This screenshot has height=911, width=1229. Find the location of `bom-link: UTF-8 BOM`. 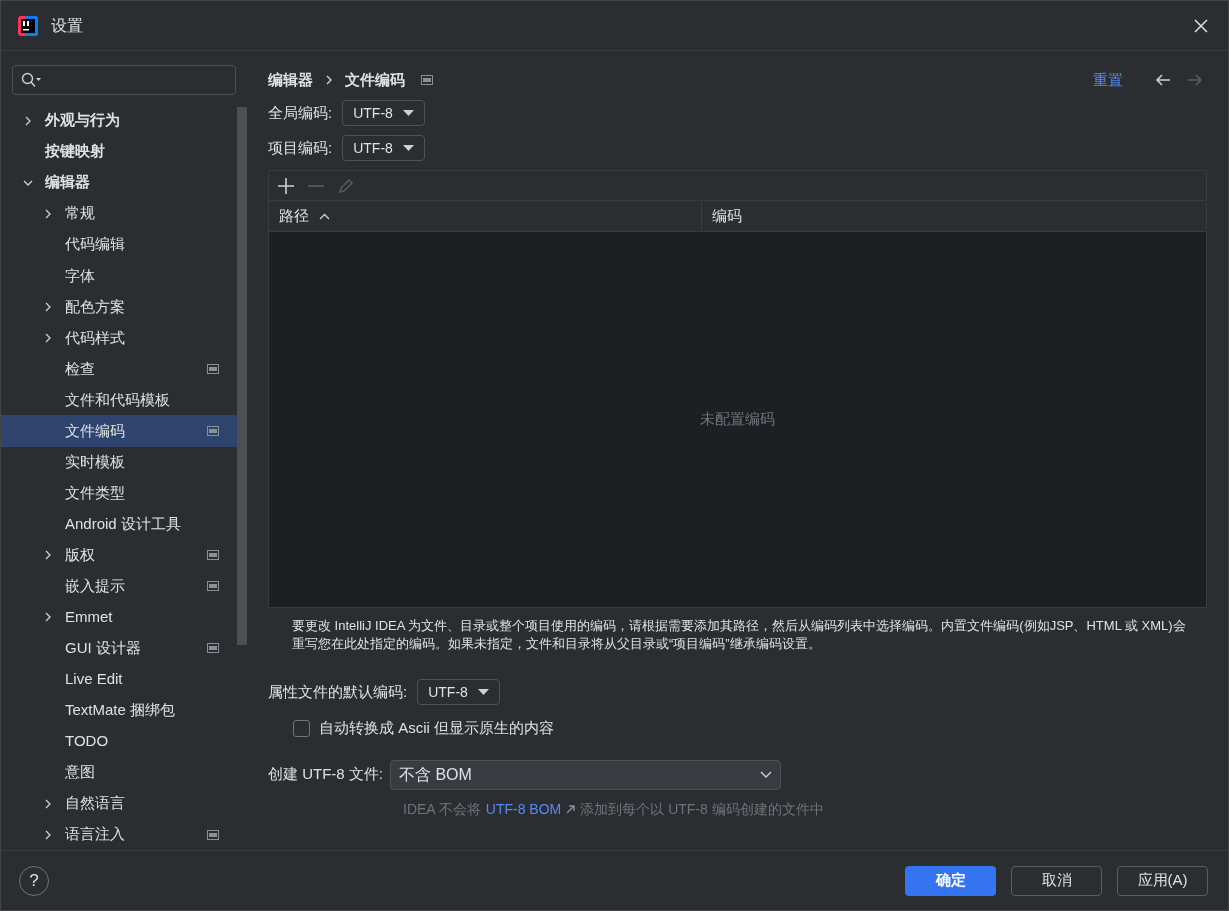

bom-link: UTF-8 BOM is located at coordinates (523, 809).